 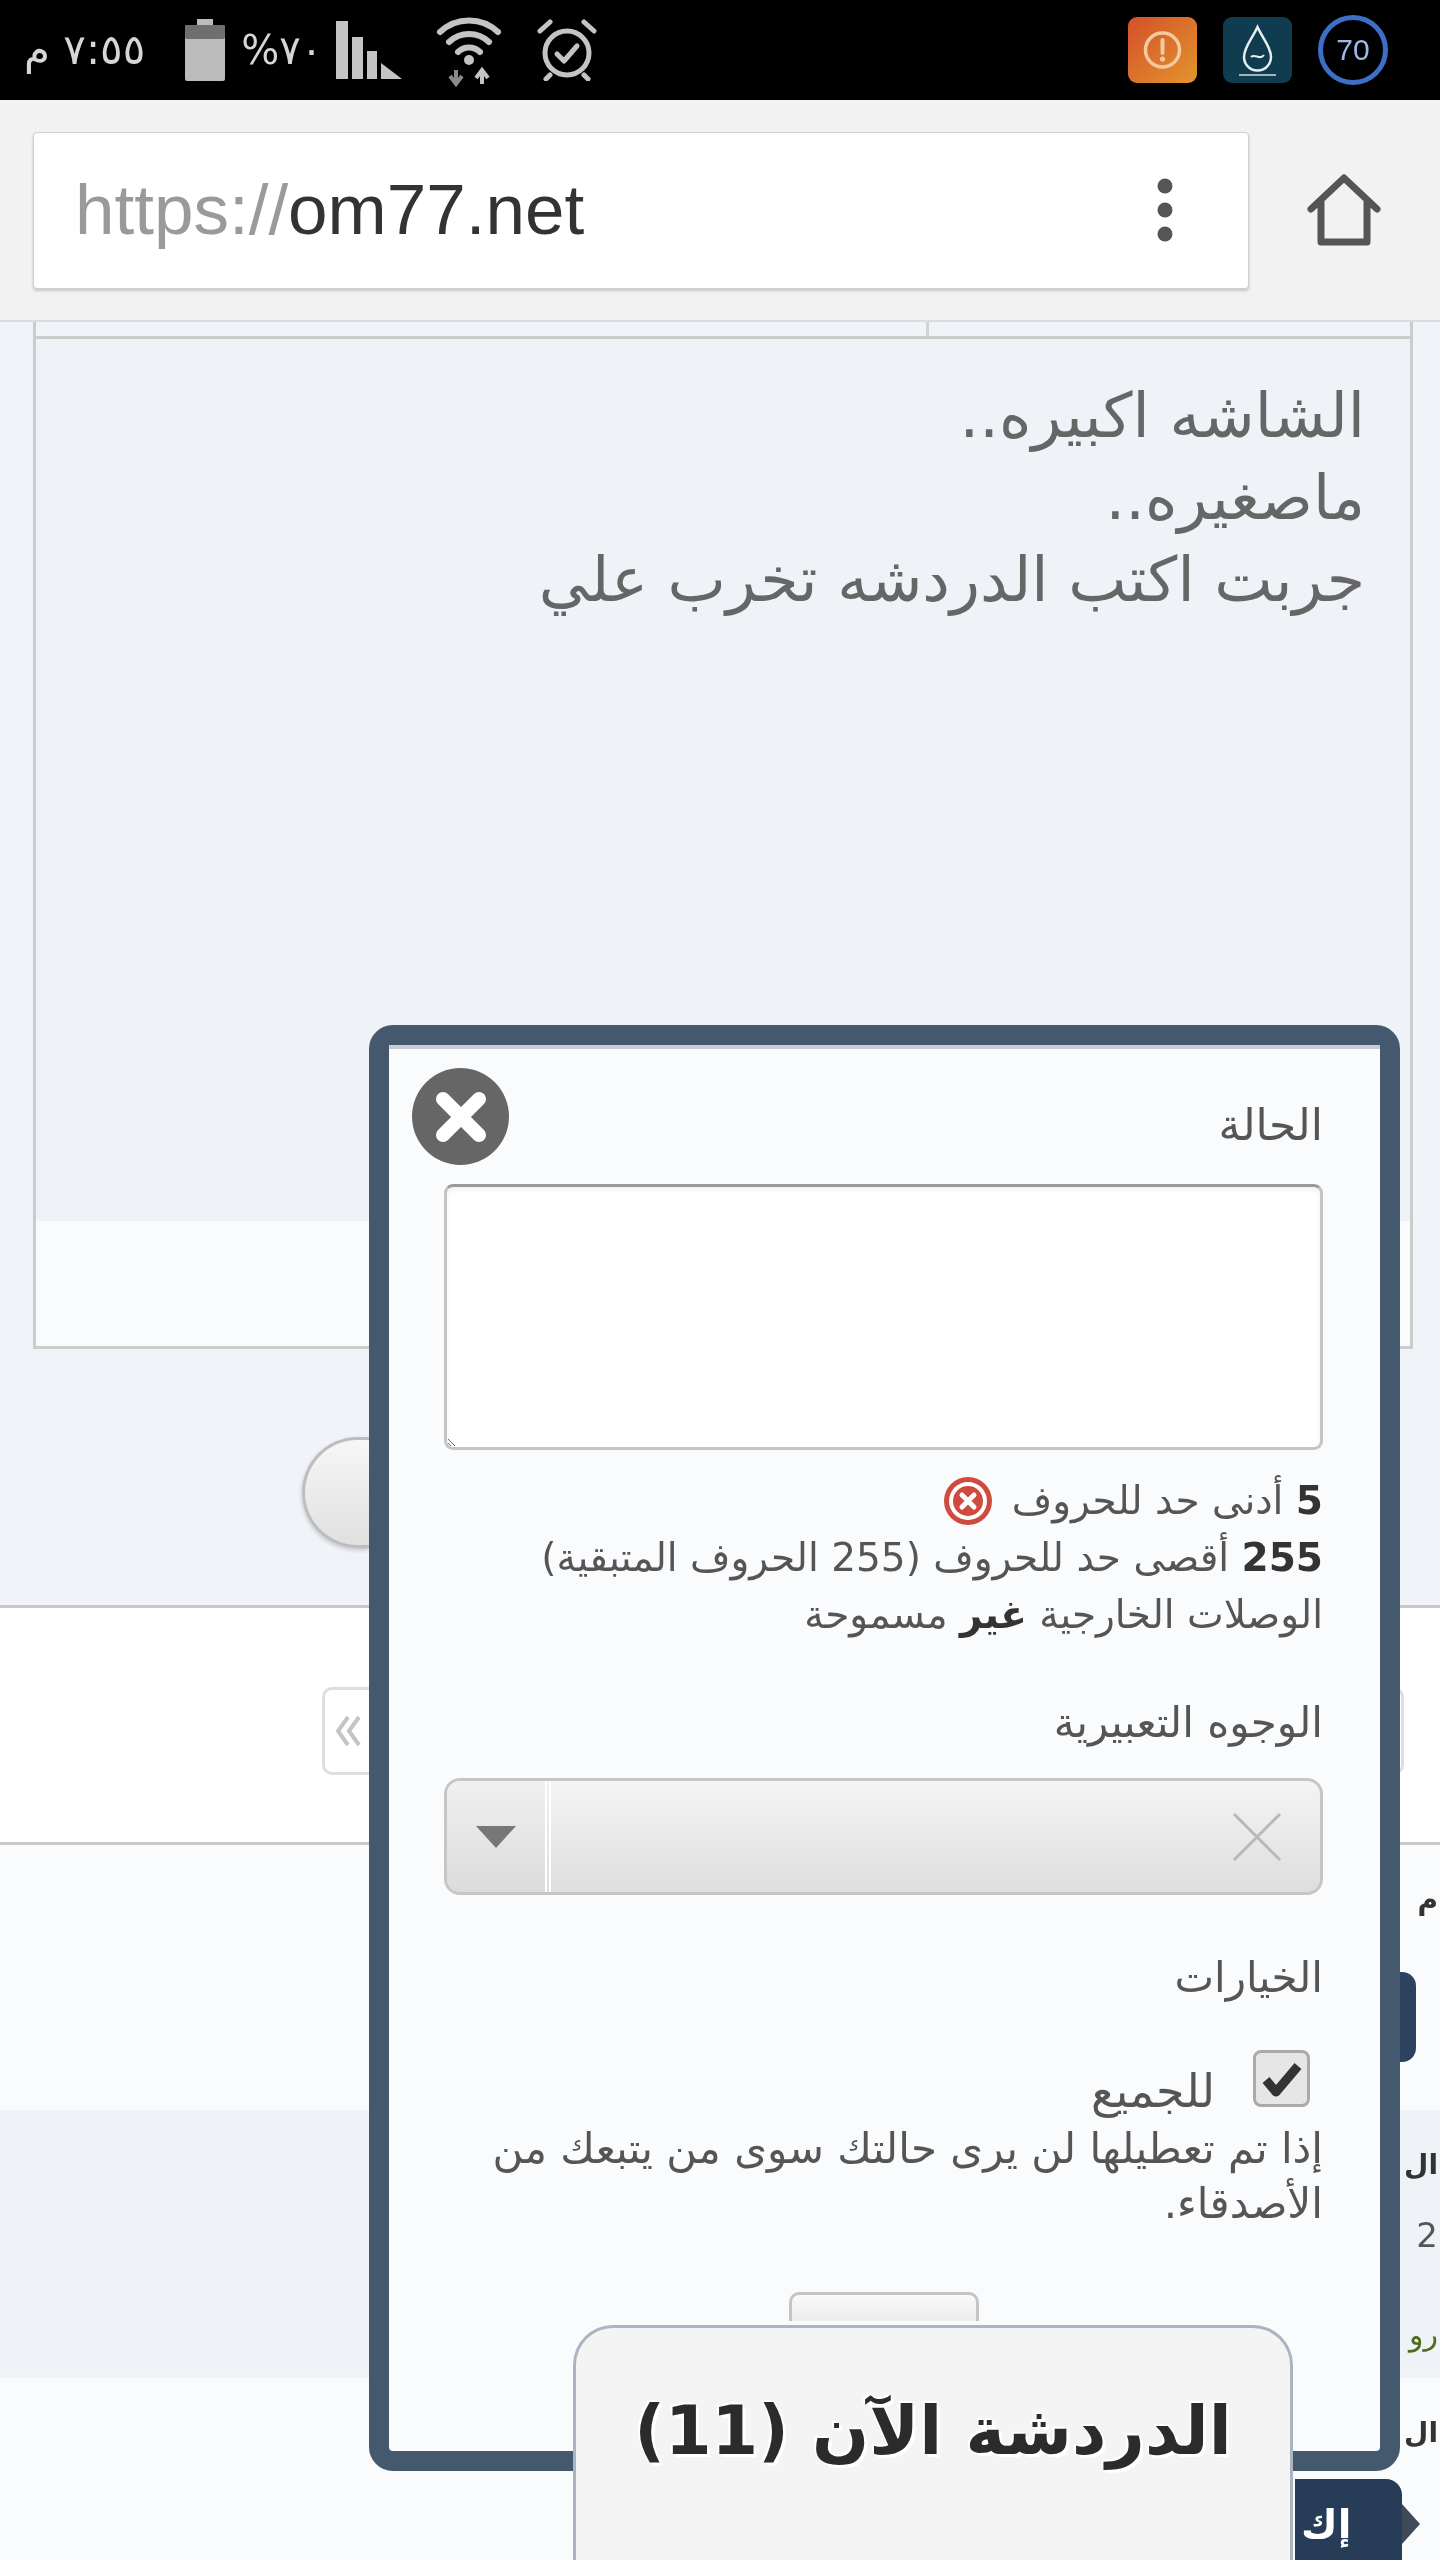 I want to click on home-icon, so click(x=1344, y=210).